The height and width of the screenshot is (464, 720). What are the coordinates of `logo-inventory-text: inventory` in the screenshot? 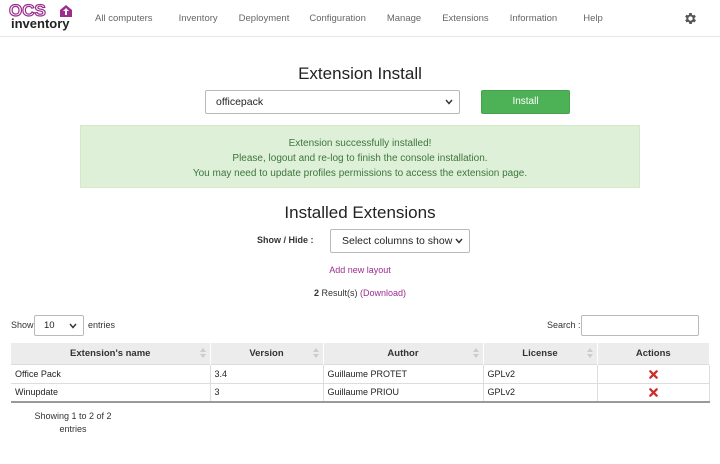 It's located at (40, 23).